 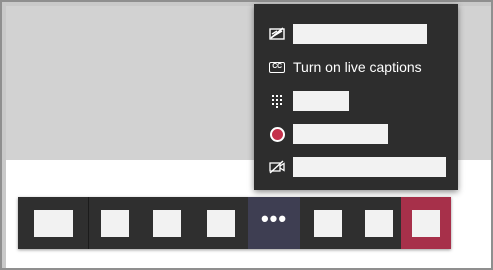 I want to click on hang-up-button, so click(x=426, y=223).